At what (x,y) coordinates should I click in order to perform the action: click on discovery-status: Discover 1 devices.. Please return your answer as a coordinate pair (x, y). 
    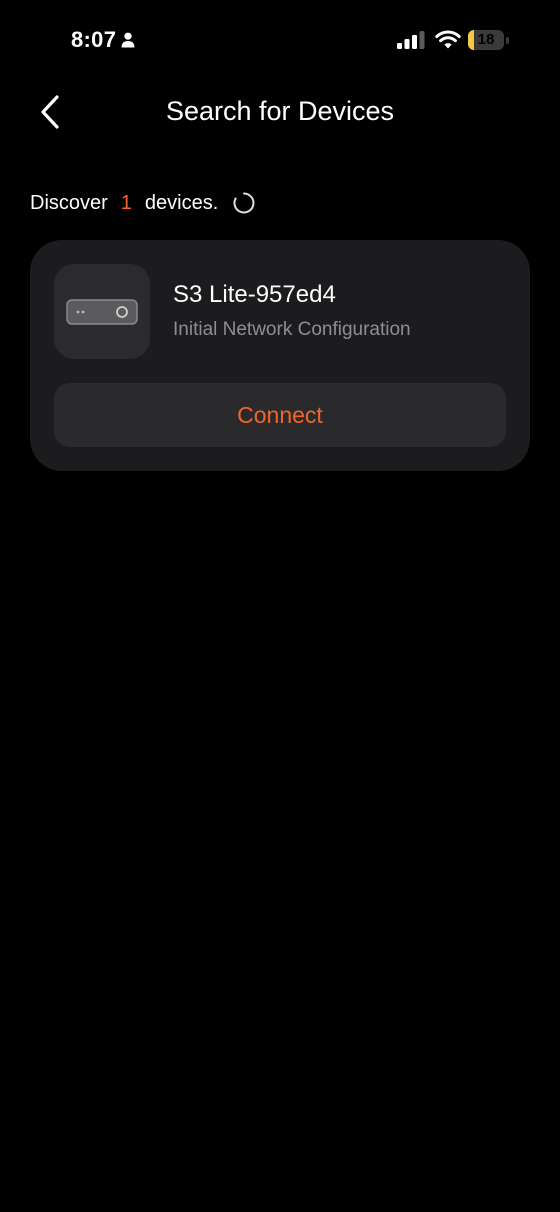
    Looking at the image, I should click on (143, 203).